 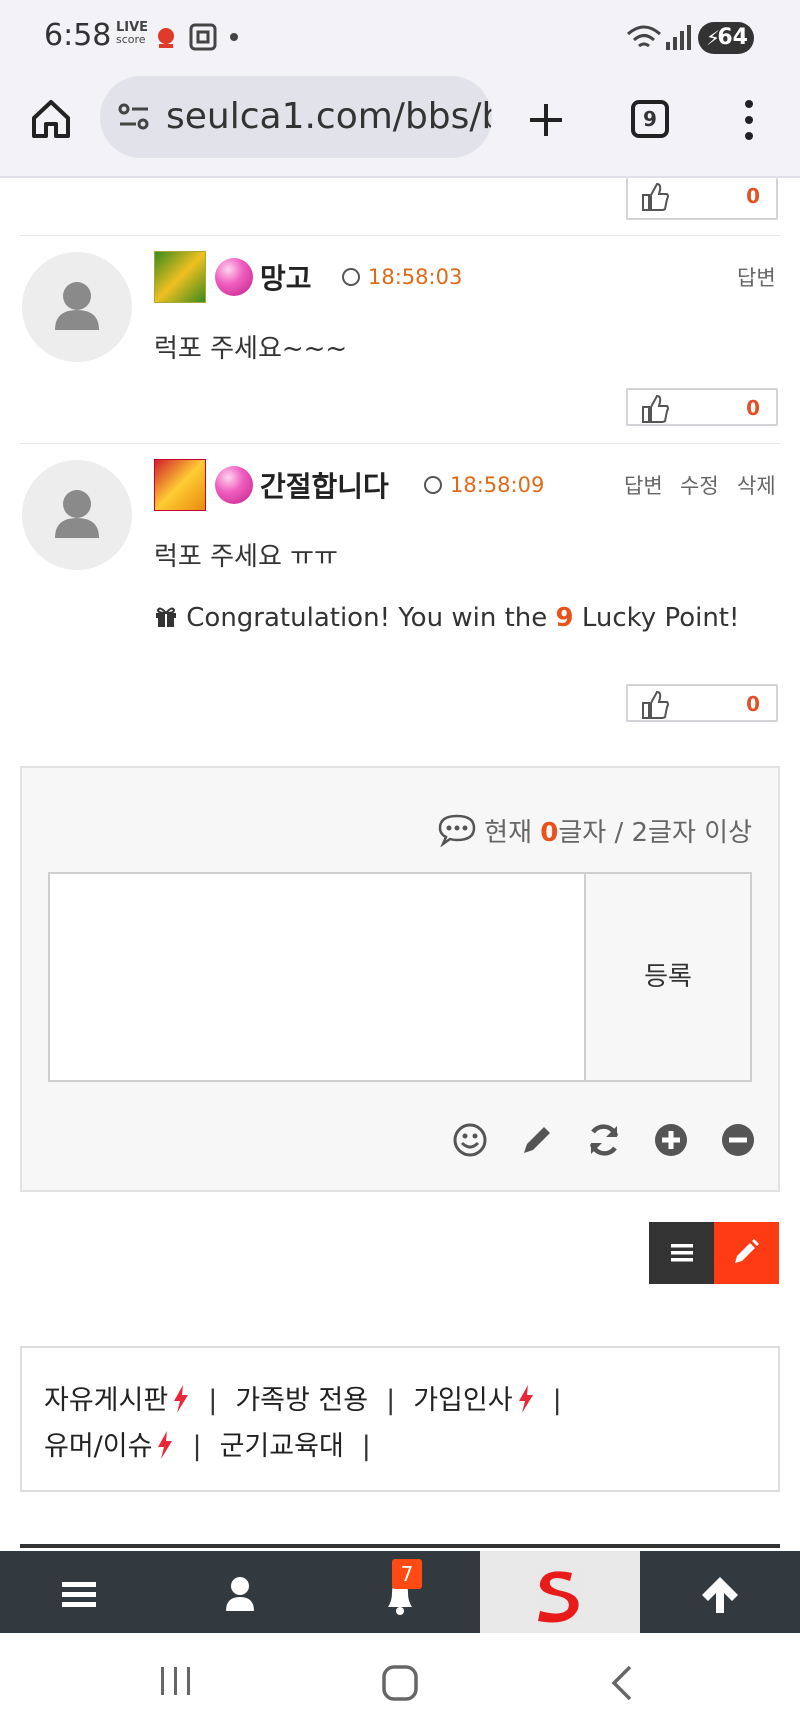 I want to click on user-icon, so click(x=240, y=1594).